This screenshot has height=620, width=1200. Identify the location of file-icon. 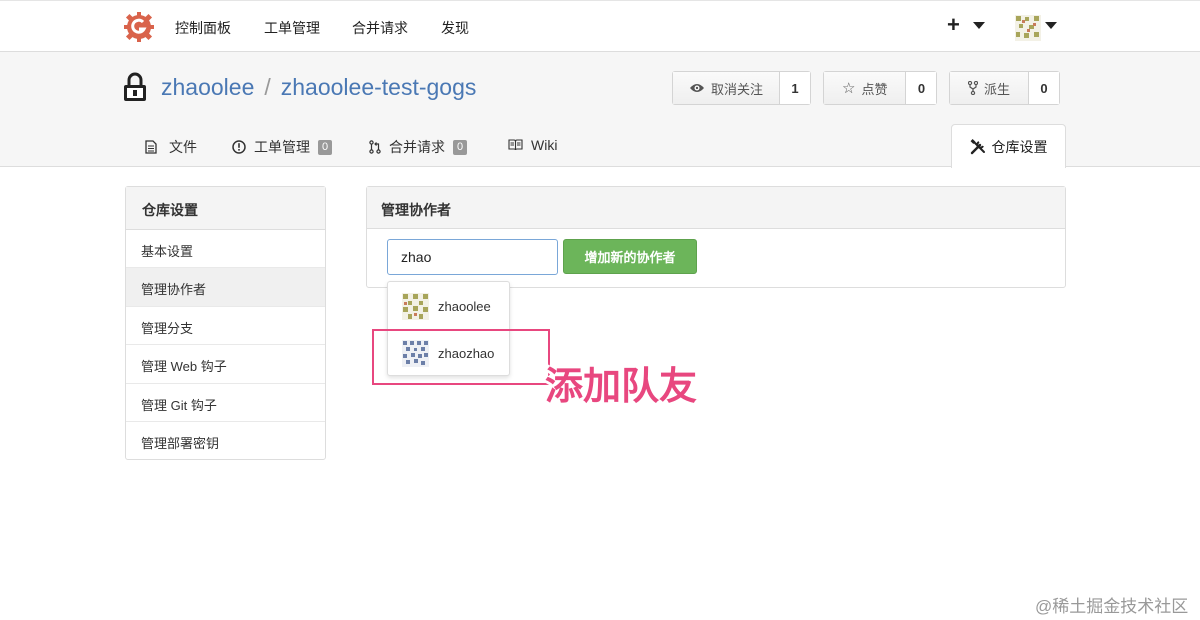
(151, 147).